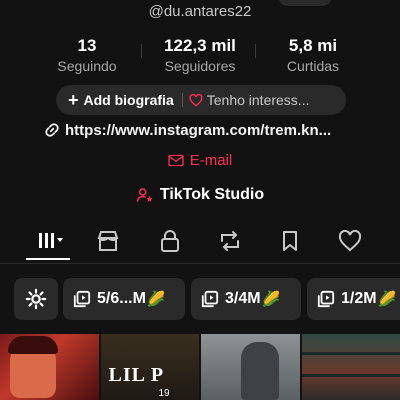 This screenshot has height=400, width=400. I want to click on profile-handle: @du.antares22, so click(200, 11).